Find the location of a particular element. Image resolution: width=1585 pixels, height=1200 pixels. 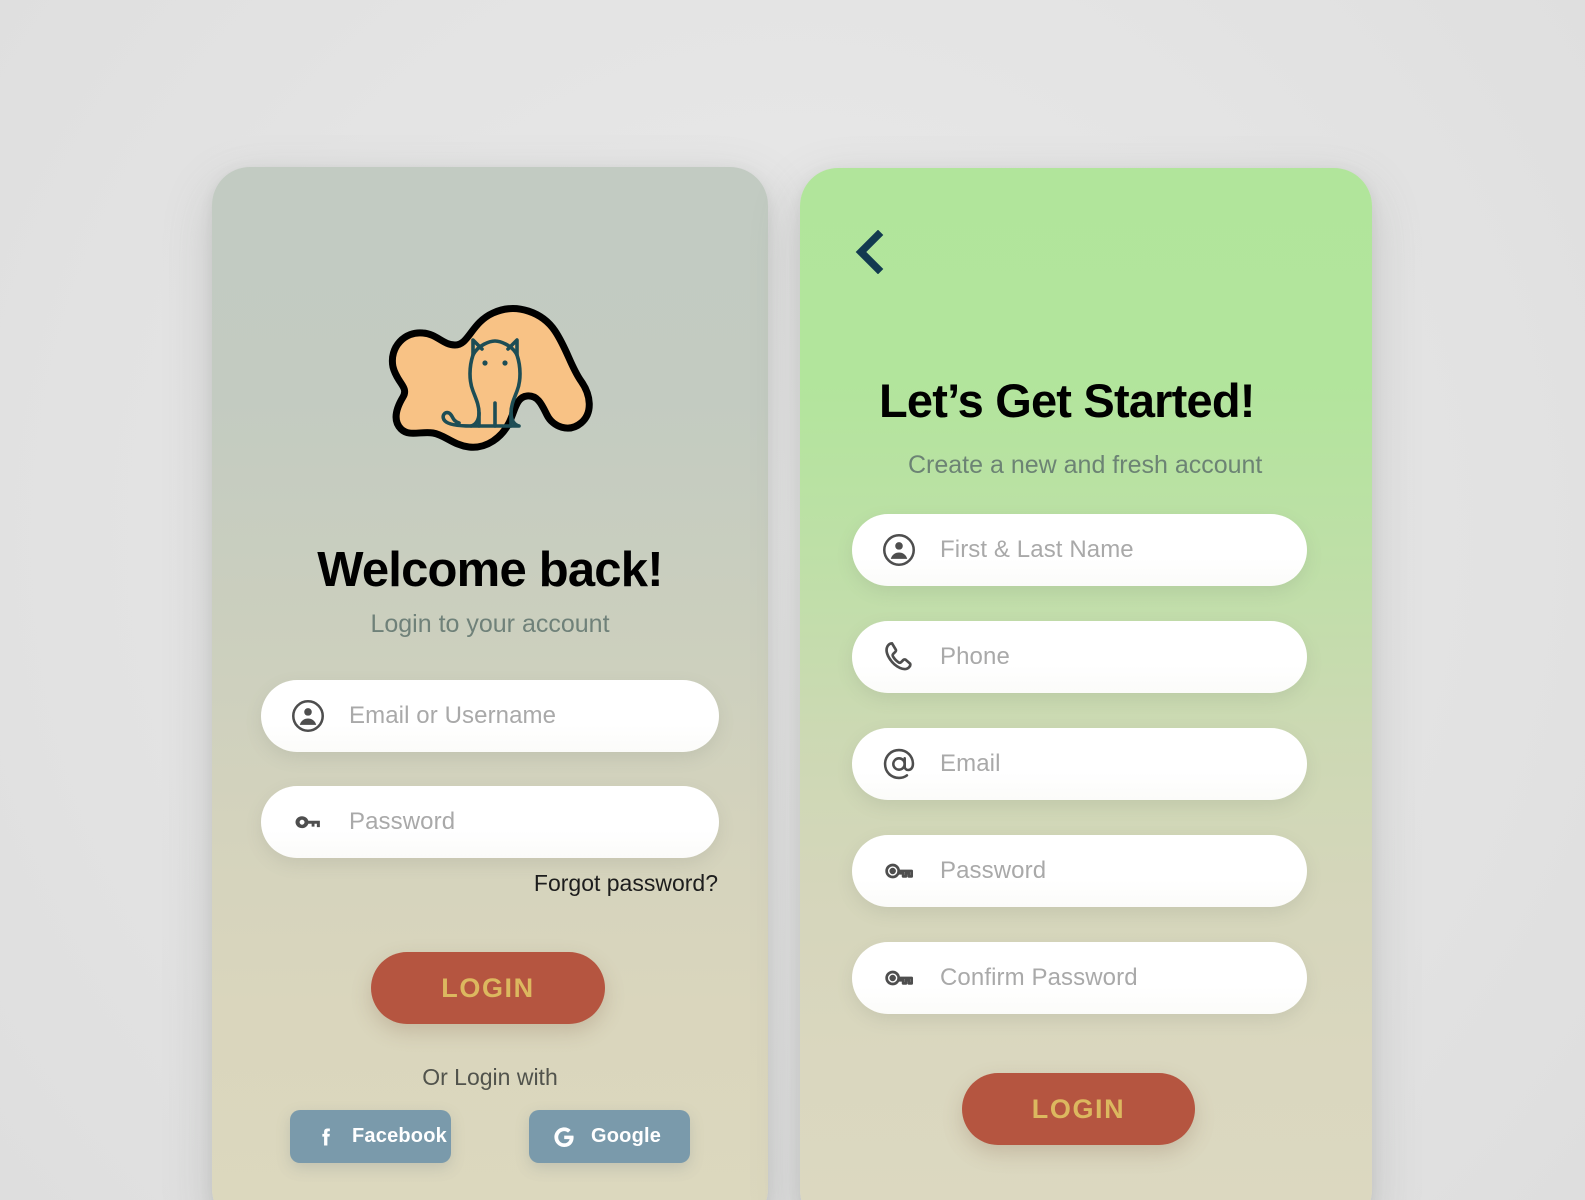

signup-login-button: LOGIN is located at coordinates (1078, 1109).